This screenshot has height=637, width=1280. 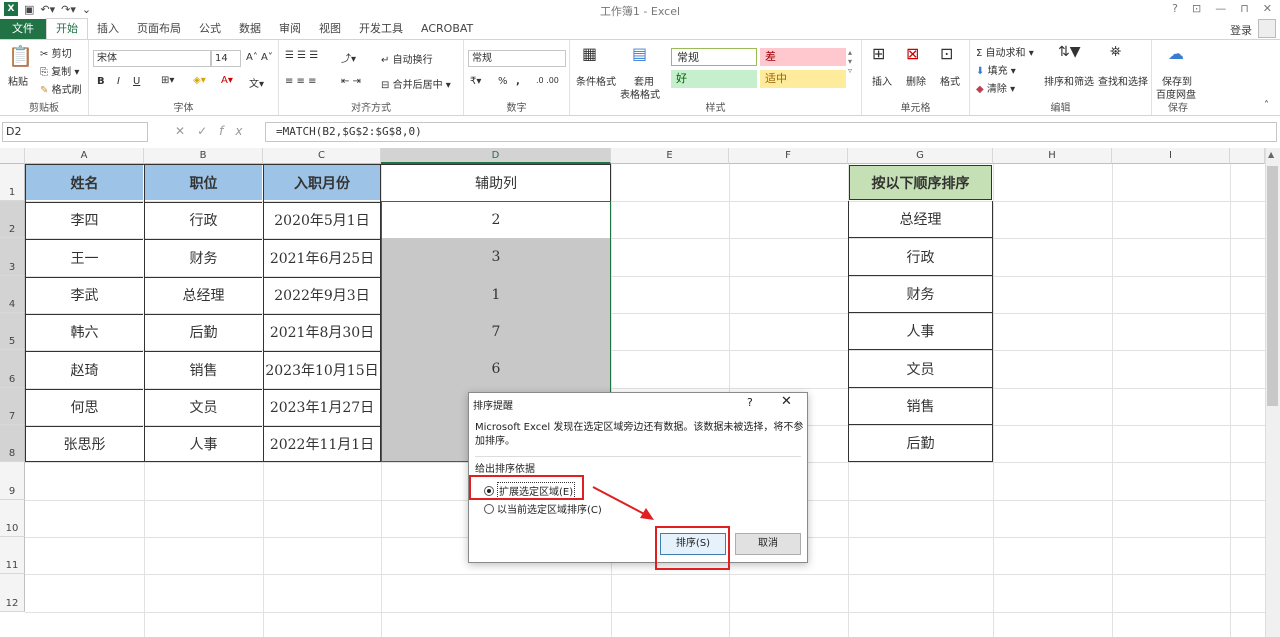 What do you see at coordinates (12, 156) in the screenshot?
I see `select-all-corner` at bounding box center [12, 156].